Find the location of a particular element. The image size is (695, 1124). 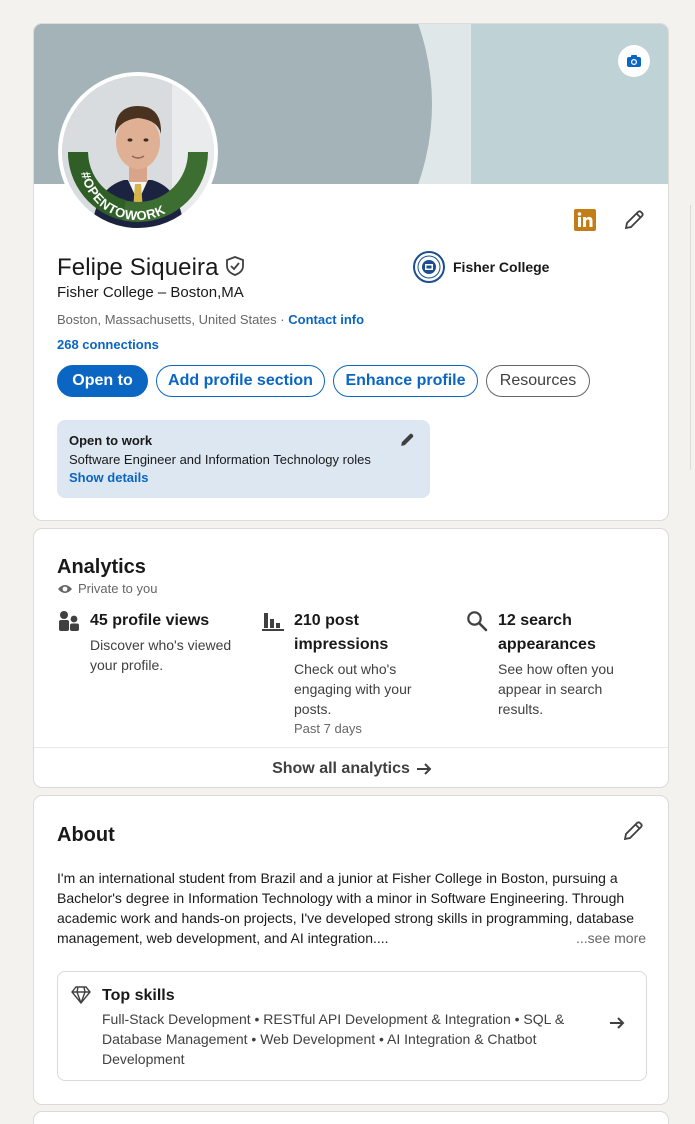

profile-photo: #OPENTOWORK is located at coordinates (138, 152).